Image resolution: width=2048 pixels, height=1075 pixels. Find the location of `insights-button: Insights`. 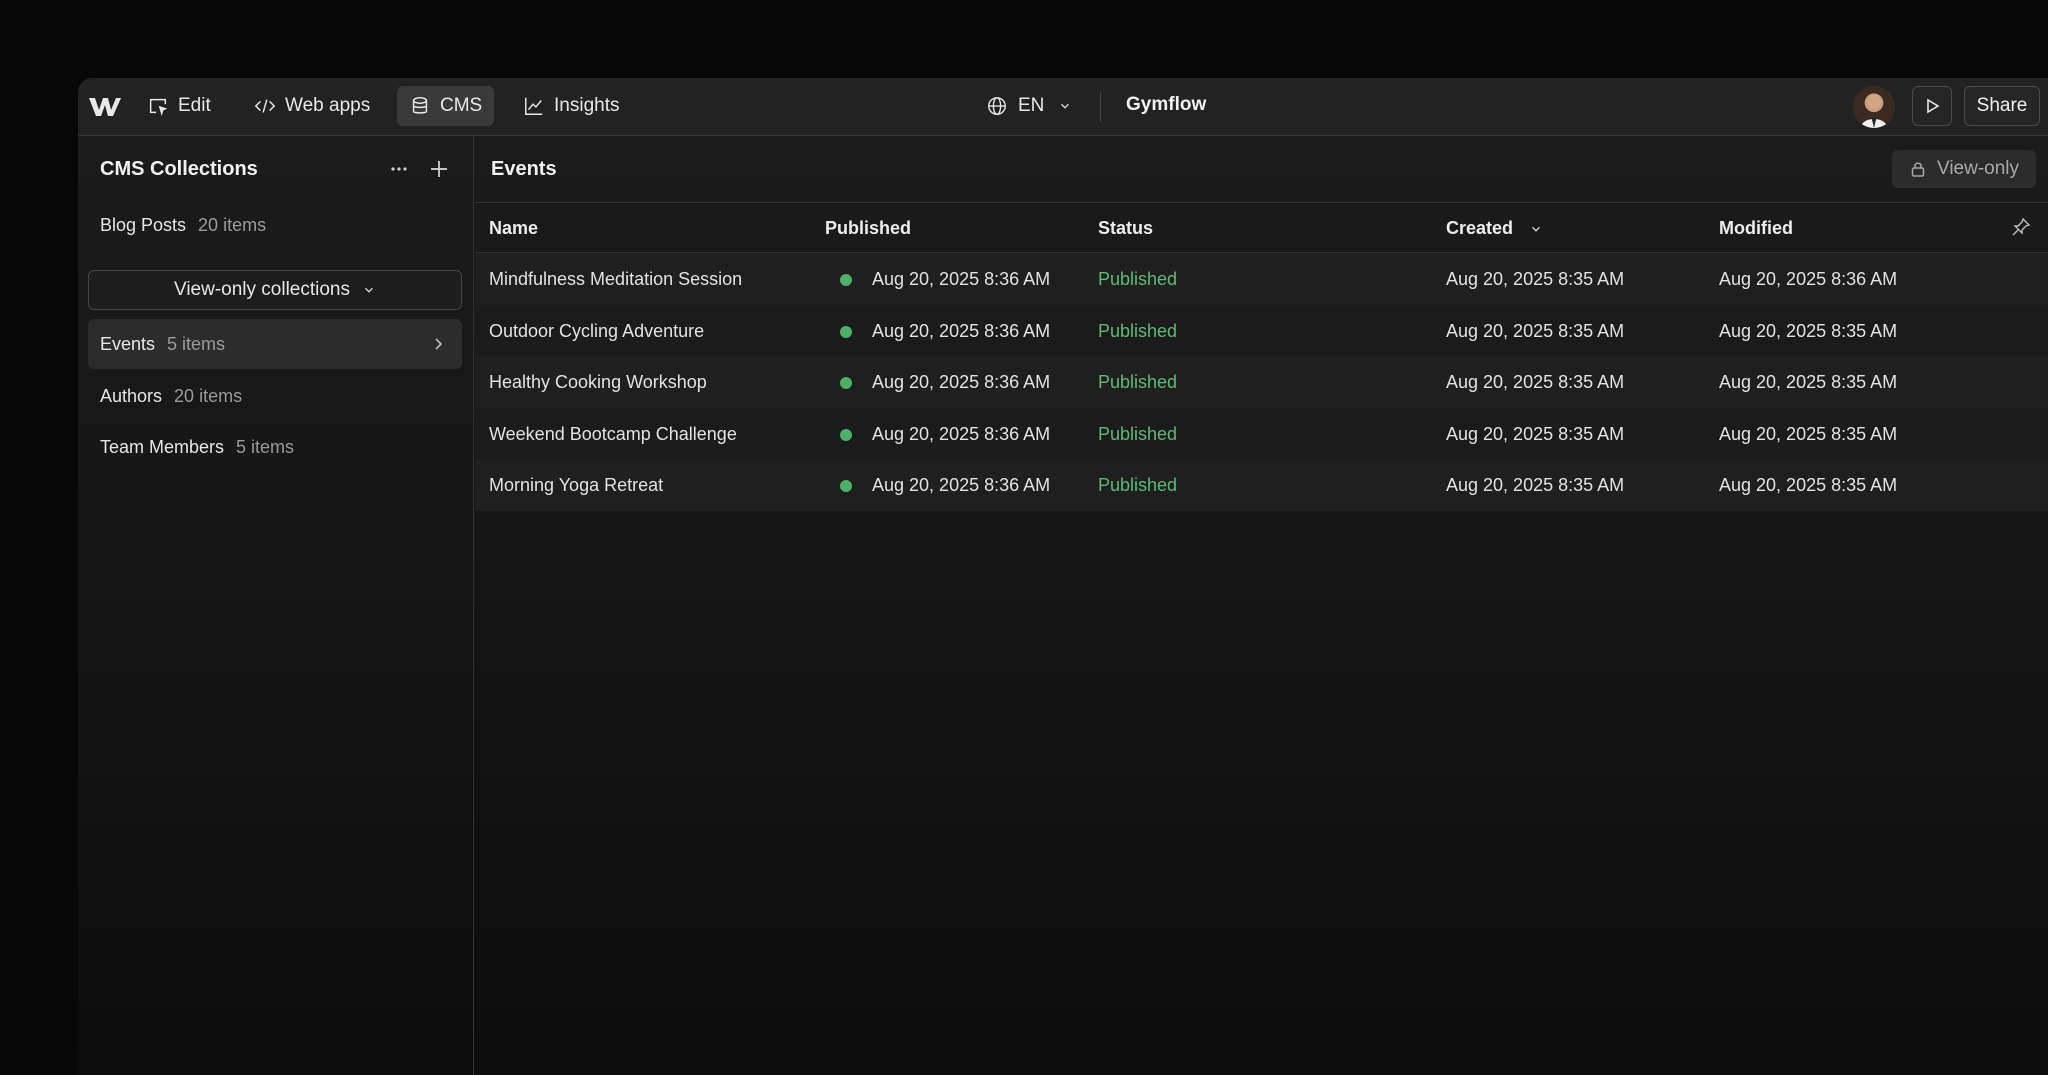

insights-button: Insights is located at coordinates (571, 106).